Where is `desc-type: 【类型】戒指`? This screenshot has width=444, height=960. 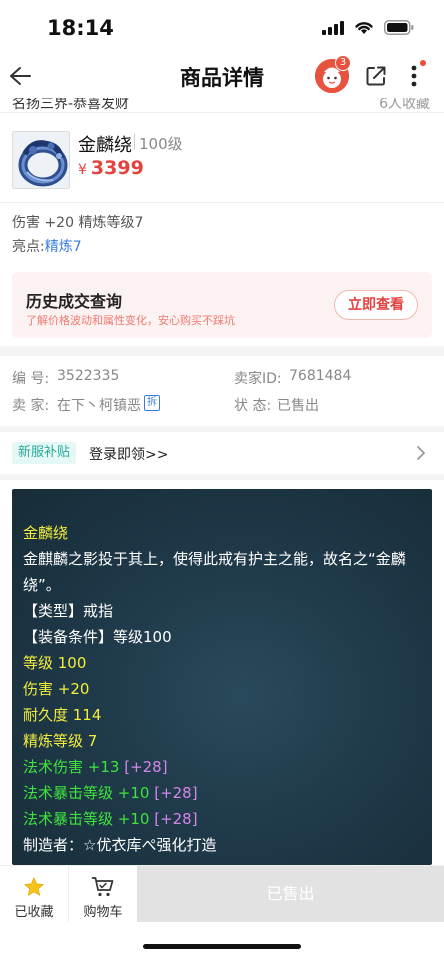
desc-type: 【类型】戒指 is located at coordinates (68, 611).